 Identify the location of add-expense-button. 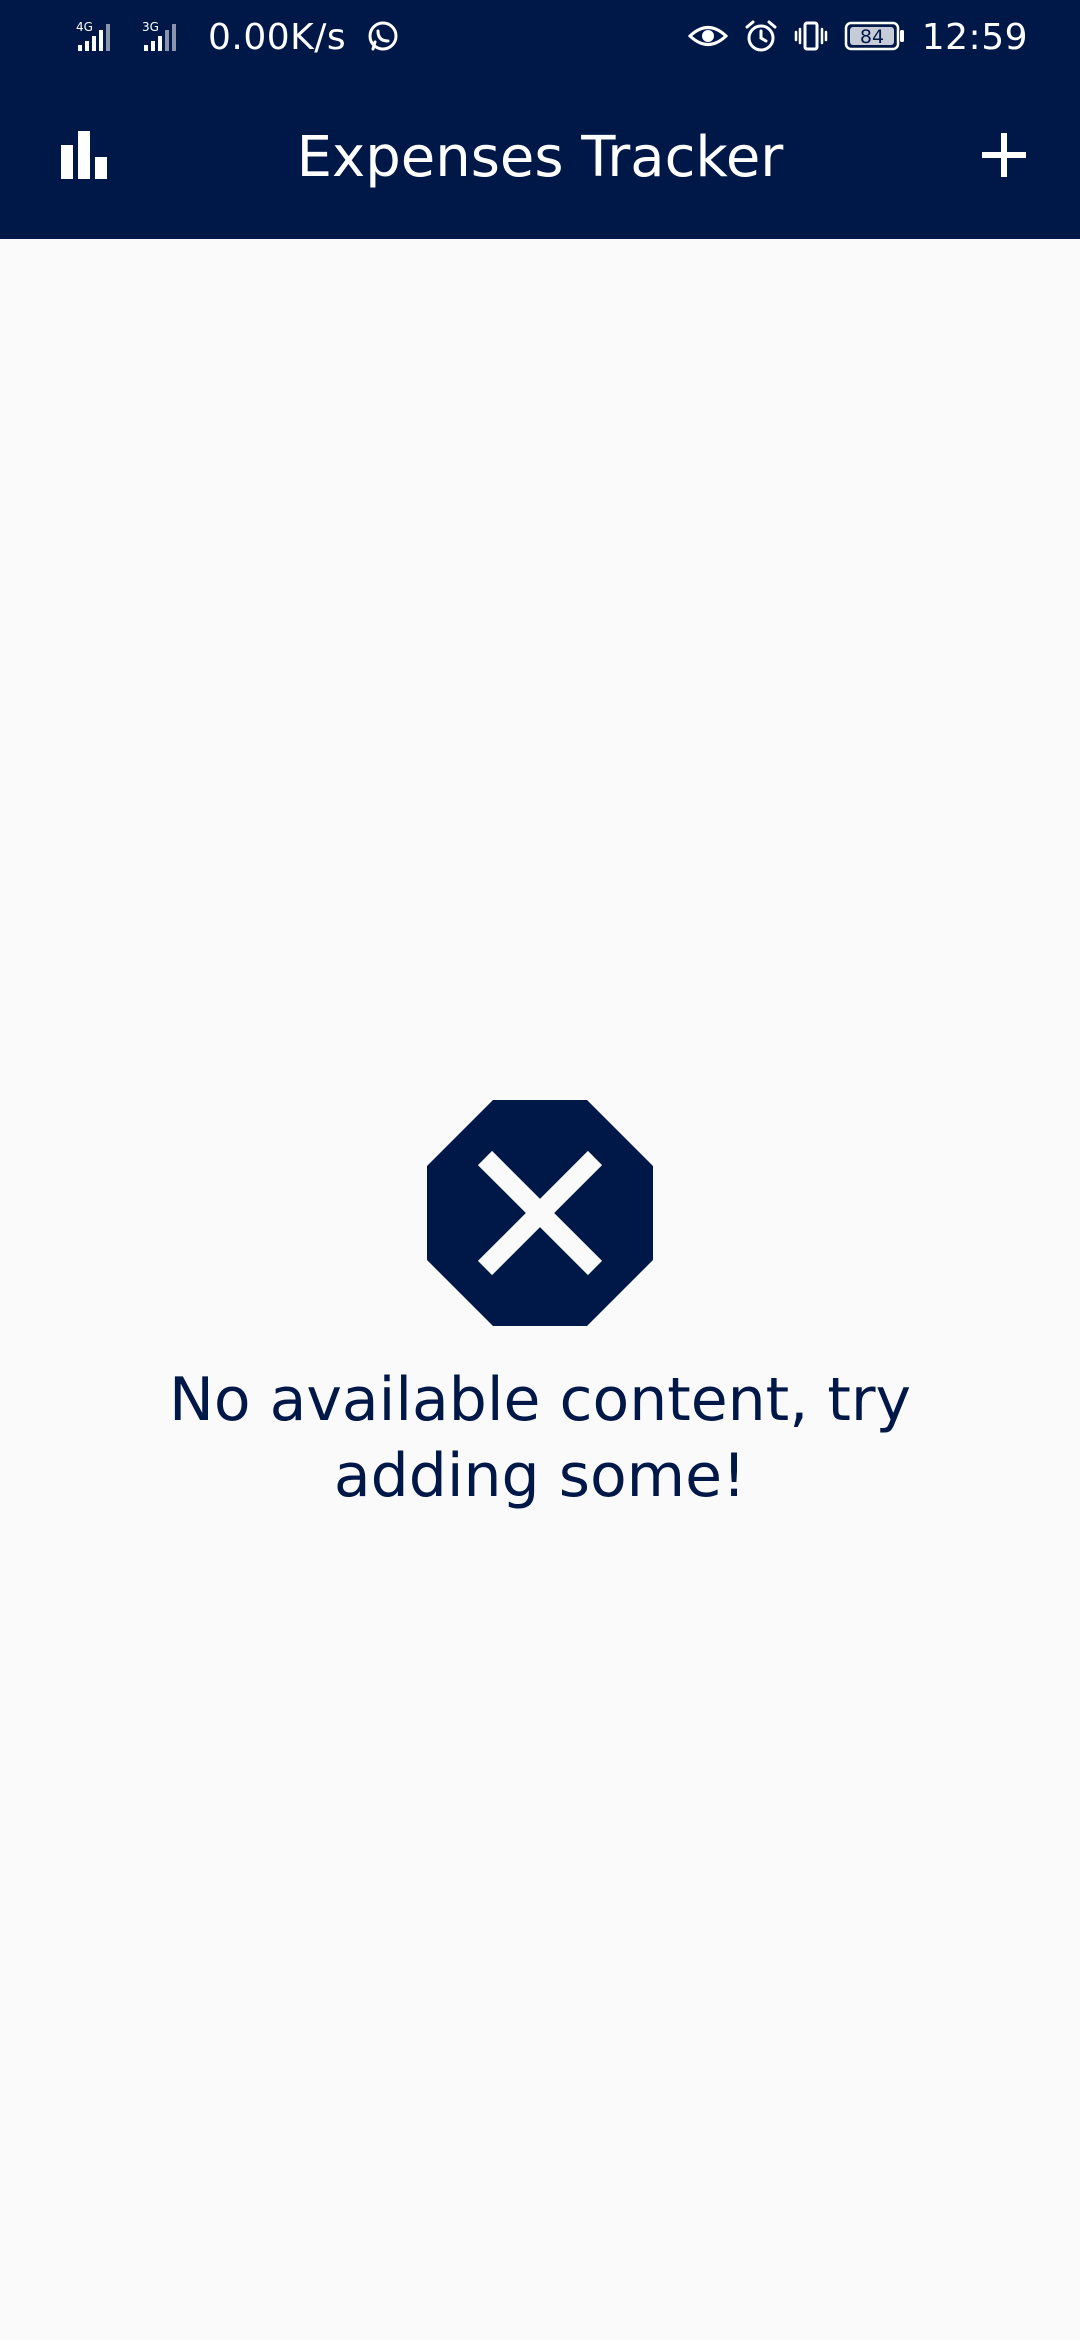
(1004, 157).